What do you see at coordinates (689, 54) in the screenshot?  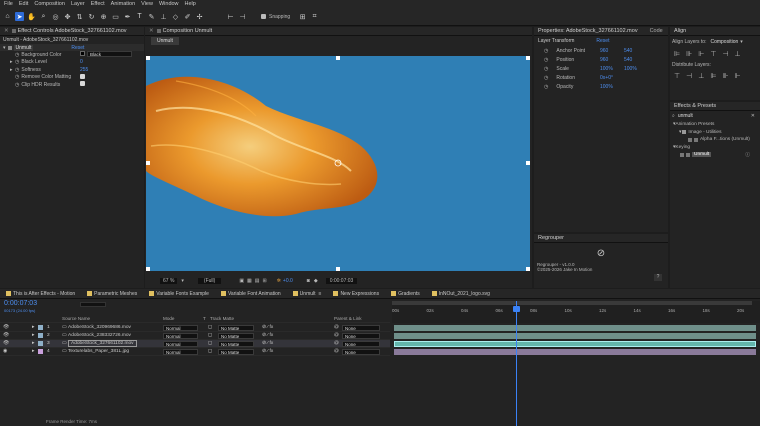 I see `align-hcenter-icon: ⊪` at bounding box center [689, 54].